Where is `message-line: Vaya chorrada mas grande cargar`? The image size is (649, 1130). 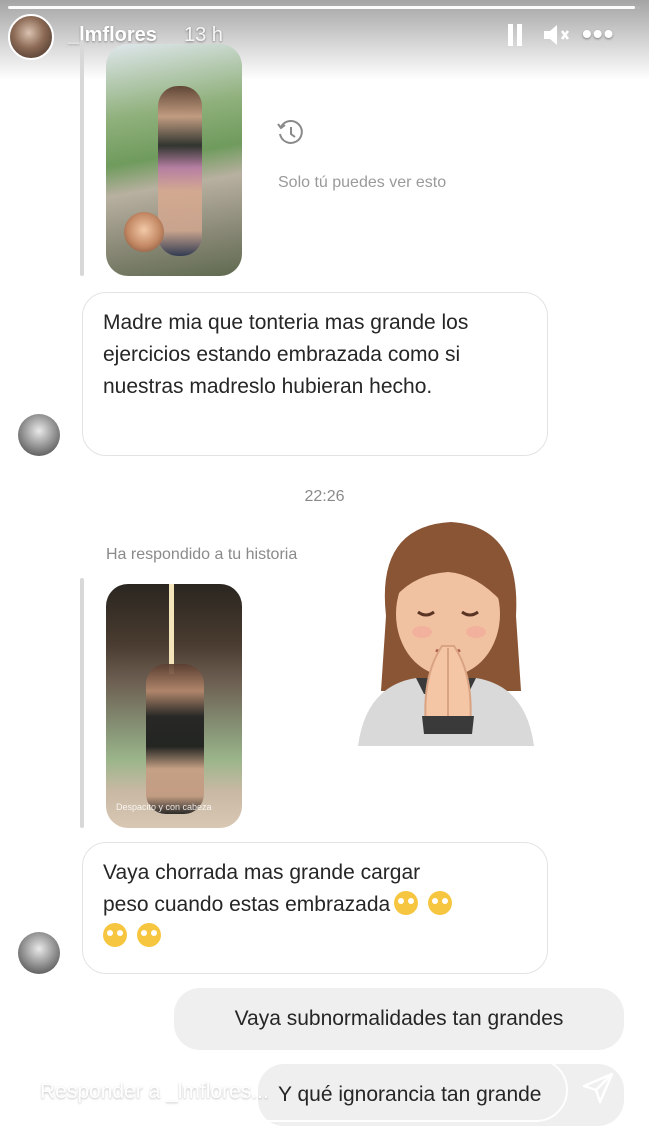
message-line: Vaya chorrada mas grande cargar is located at coordinates (262, 872).